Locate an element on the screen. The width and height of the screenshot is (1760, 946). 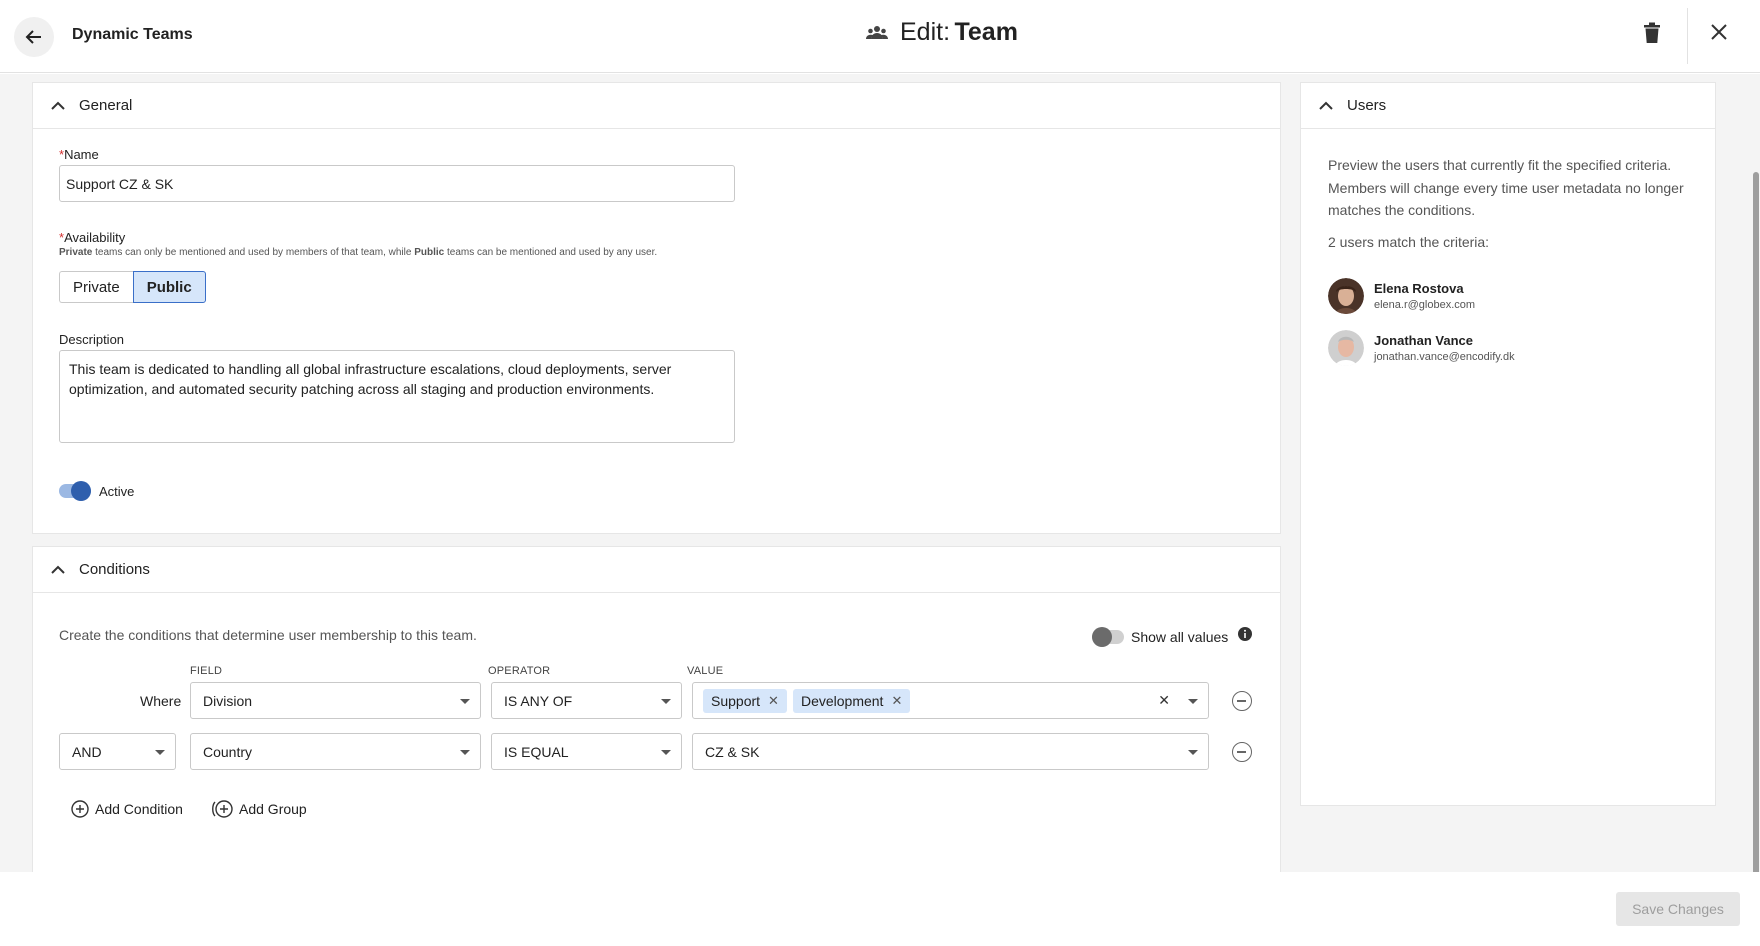
footer-bar: Save Changes is located at coordinates (880, 909).